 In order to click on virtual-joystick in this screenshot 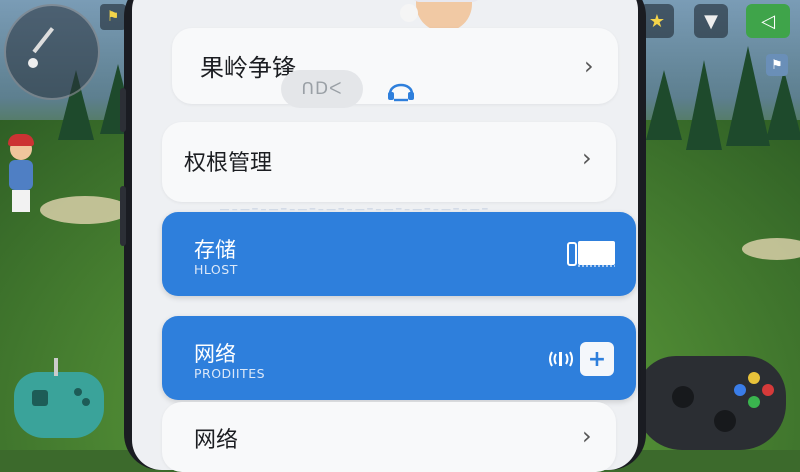, I will do `click(52, 52)`.